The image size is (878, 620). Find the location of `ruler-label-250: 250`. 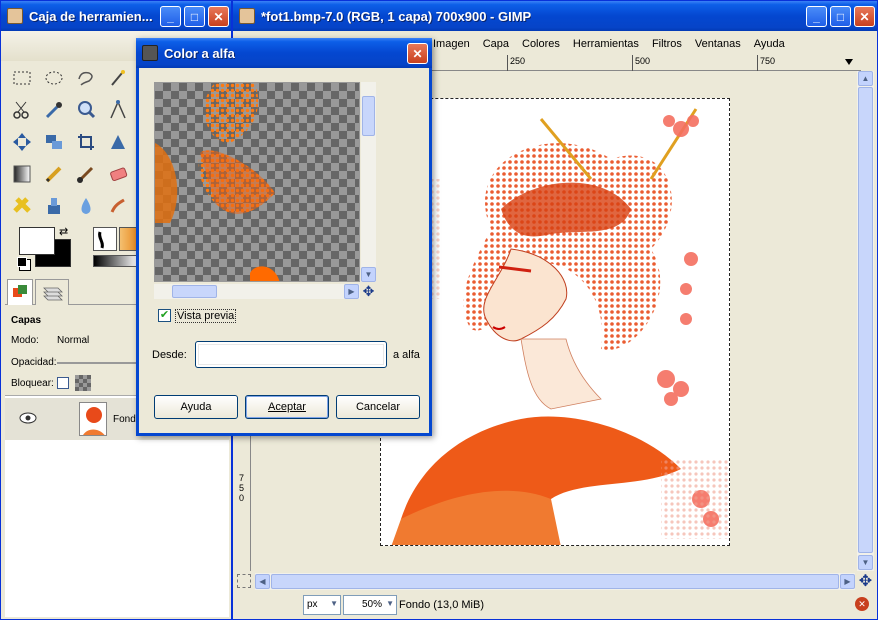

ruler-label-250: 250 is located at coordinates (518, 61).